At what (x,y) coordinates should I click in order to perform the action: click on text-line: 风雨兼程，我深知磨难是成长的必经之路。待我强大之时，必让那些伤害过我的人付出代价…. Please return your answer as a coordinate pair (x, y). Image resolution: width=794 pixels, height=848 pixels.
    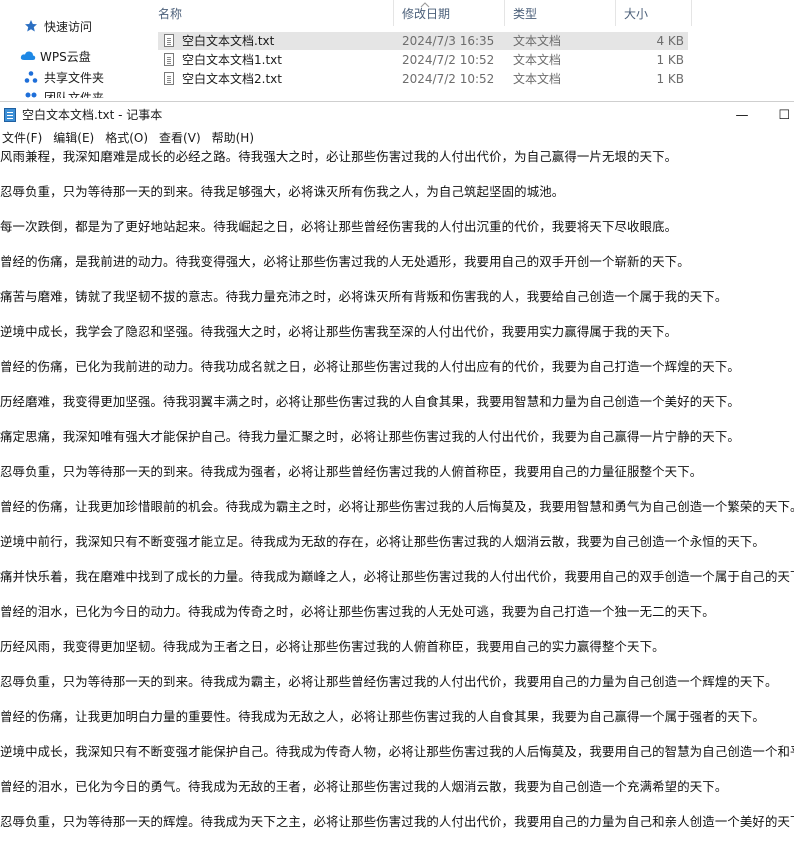
    Looking at the image, I should click on (339, 156).